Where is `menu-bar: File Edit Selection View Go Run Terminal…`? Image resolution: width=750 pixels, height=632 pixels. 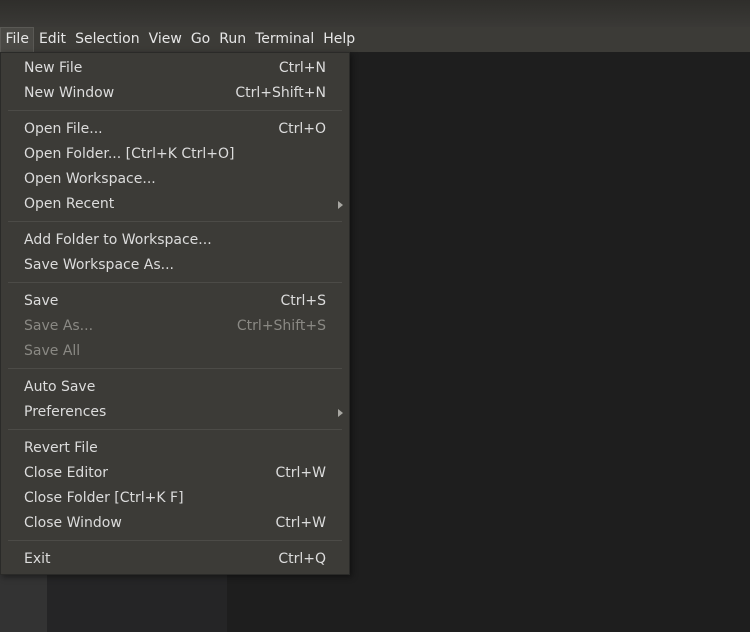
menu-bar: File Edit Selection View Go Run Terminal… is located at coordinates (375, 39).